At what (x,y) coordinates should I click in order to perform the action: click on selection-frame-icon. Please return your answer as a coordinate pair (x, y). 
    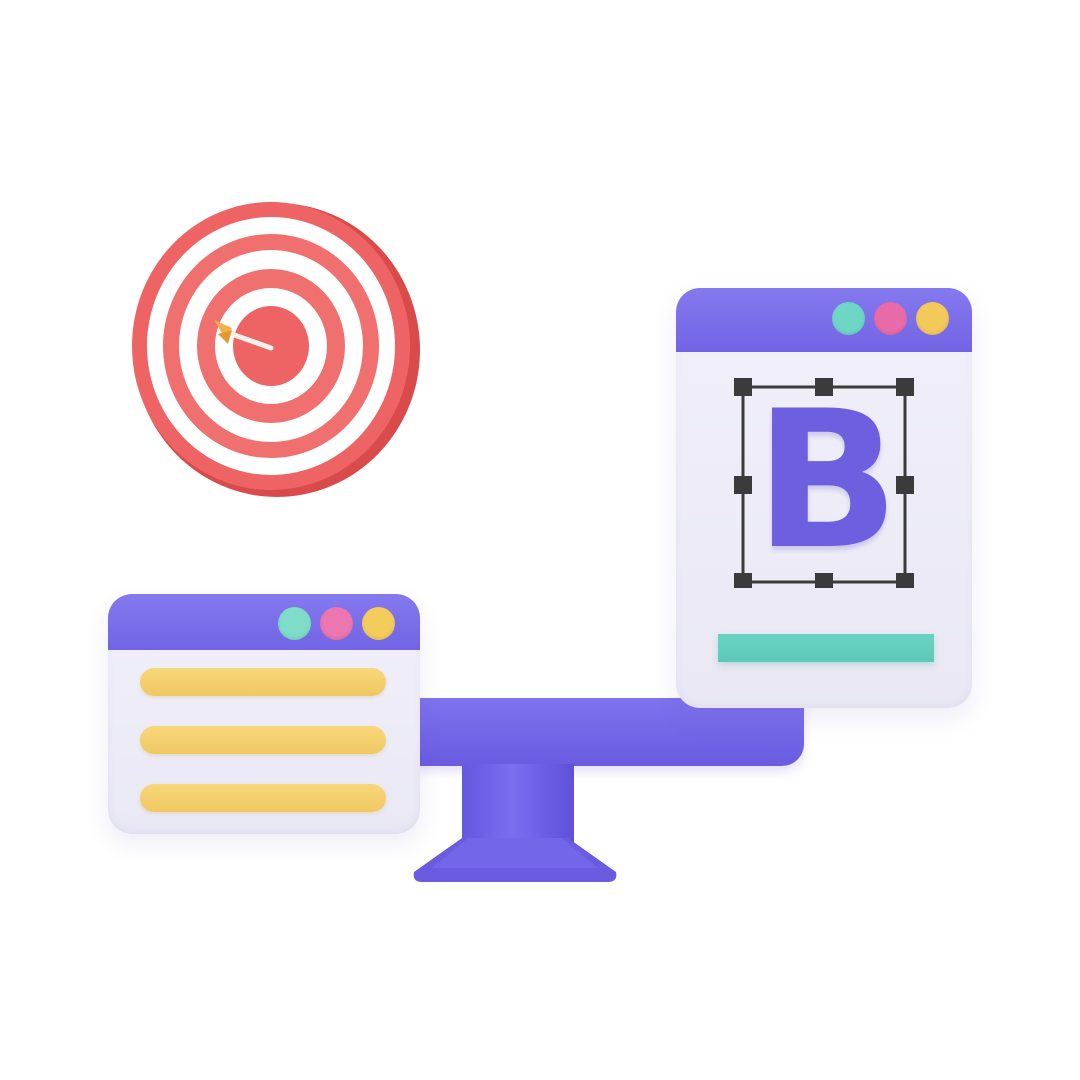
    Looking at the image, I should click on (827, 482).